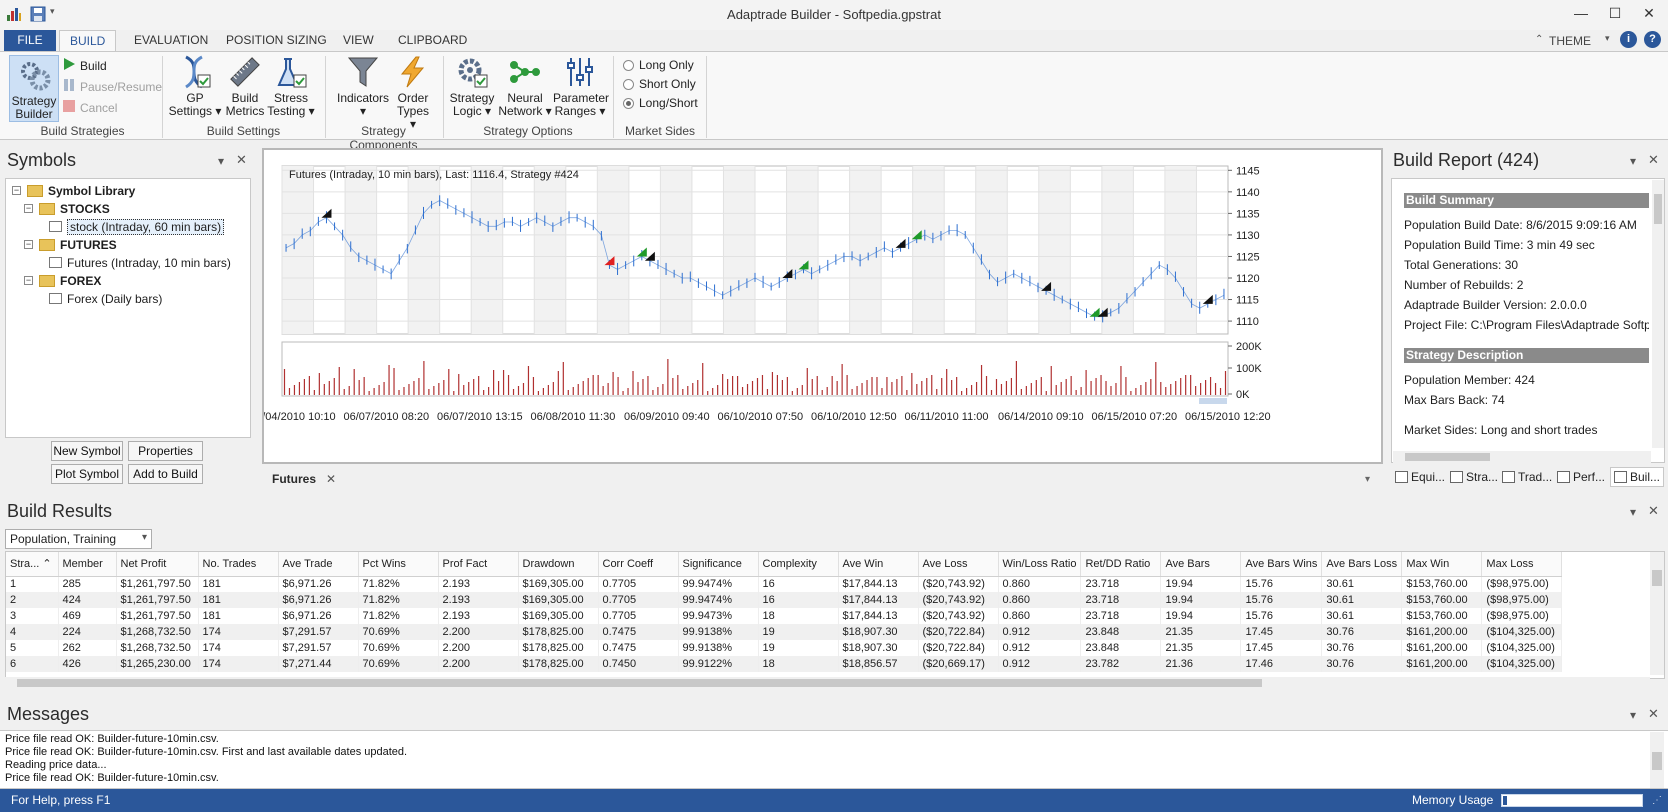  I want to click on tab-file: FILE, so click(30, 41).